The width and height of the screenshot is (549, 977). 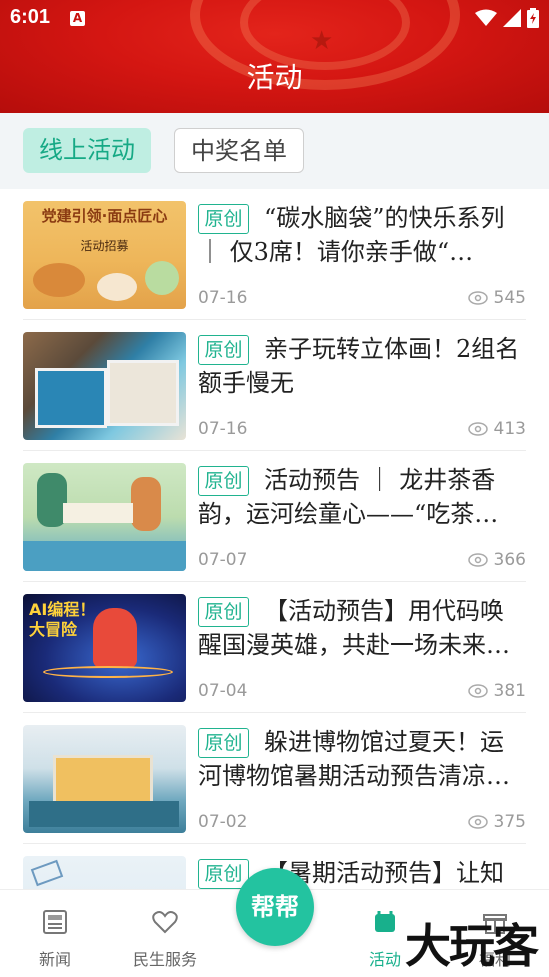 What do you see at coordinates (62, 619) in the screenshot?
I see `thumbnail-caption: AI编程！大冒险` at bounding box center [62, 619].